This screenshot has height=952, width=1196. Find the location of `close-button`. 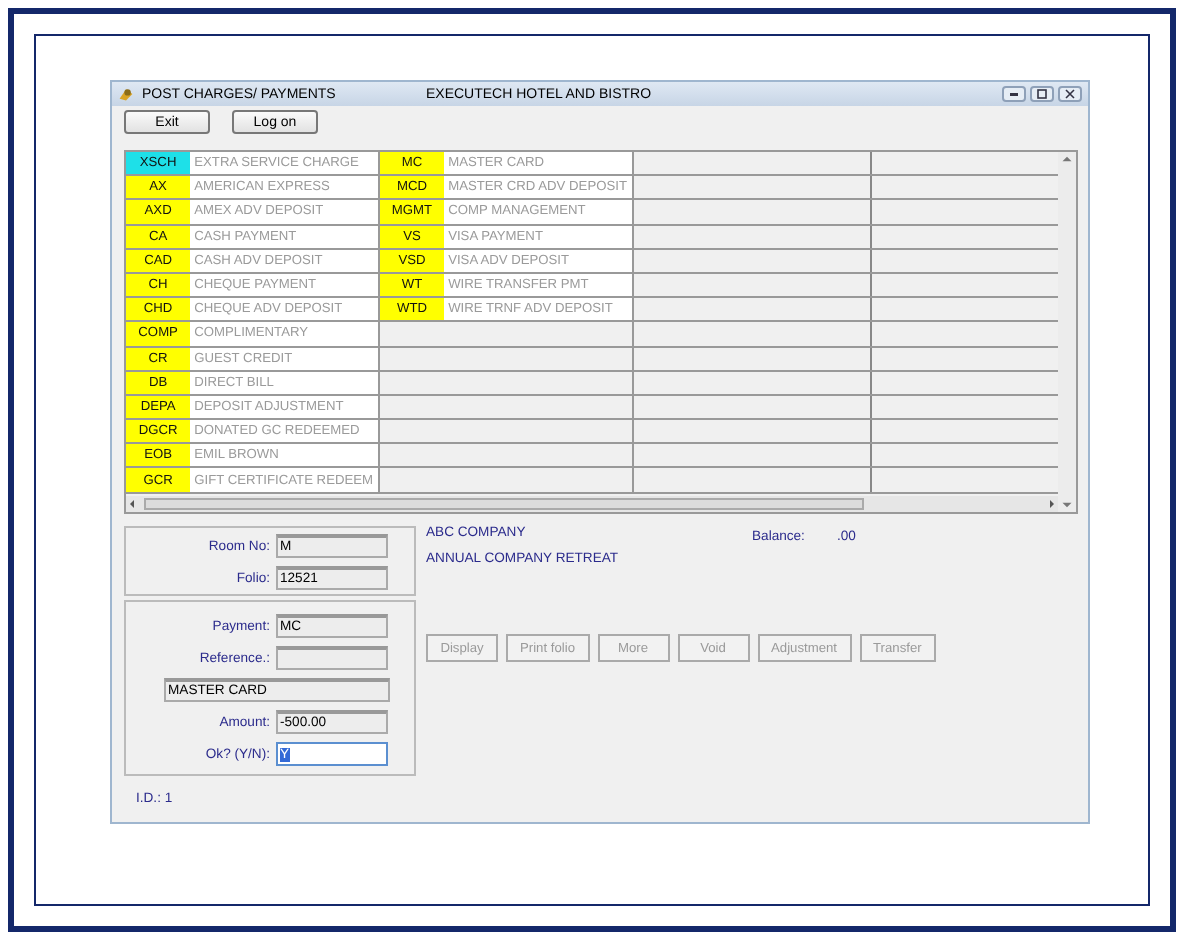

close-button is located at coordinates (1070, 94).